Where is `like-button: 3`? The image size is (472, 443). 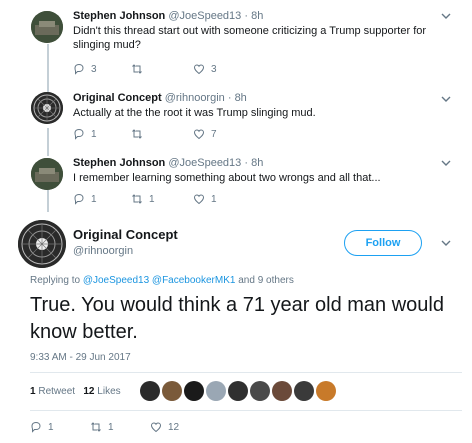
like-button: 3 is located at coordinates (205, 69).